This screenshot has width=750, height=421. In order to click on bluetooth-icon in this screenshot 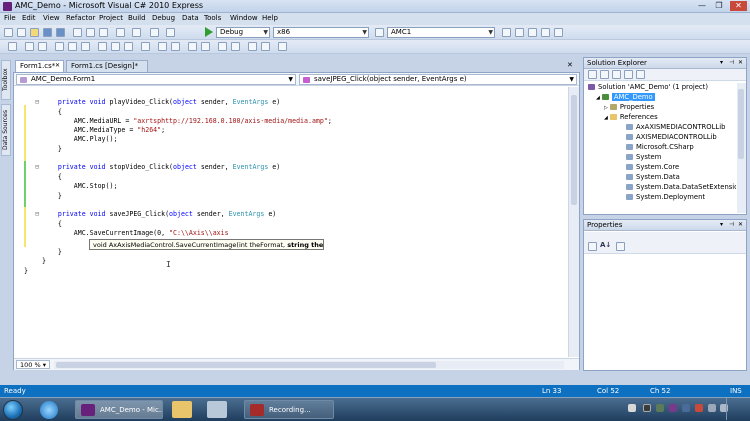, I will do `click(647, 408)`.